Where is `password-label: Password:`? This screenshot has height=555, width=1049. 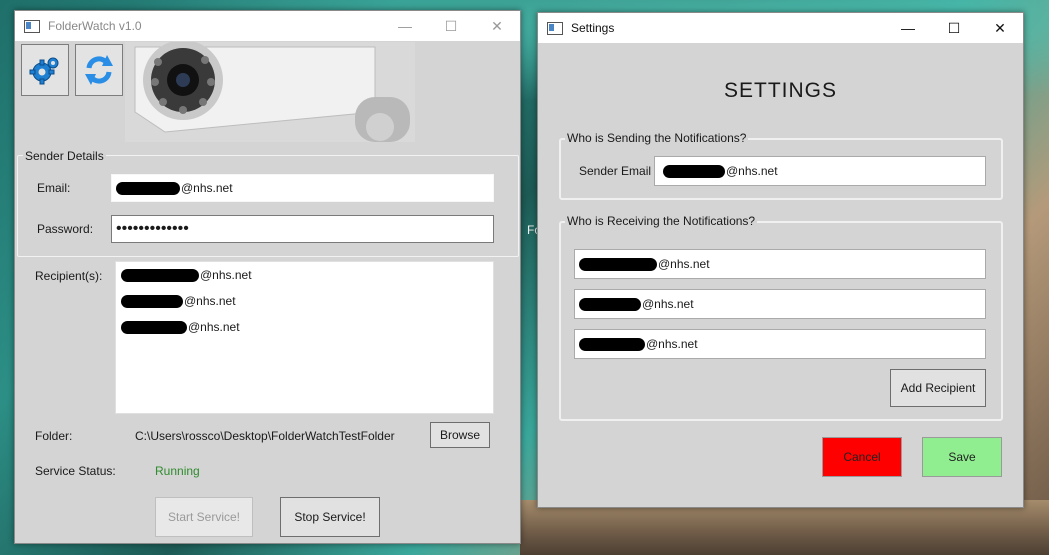 password-label: Password: is located at coordinates (65, 229).